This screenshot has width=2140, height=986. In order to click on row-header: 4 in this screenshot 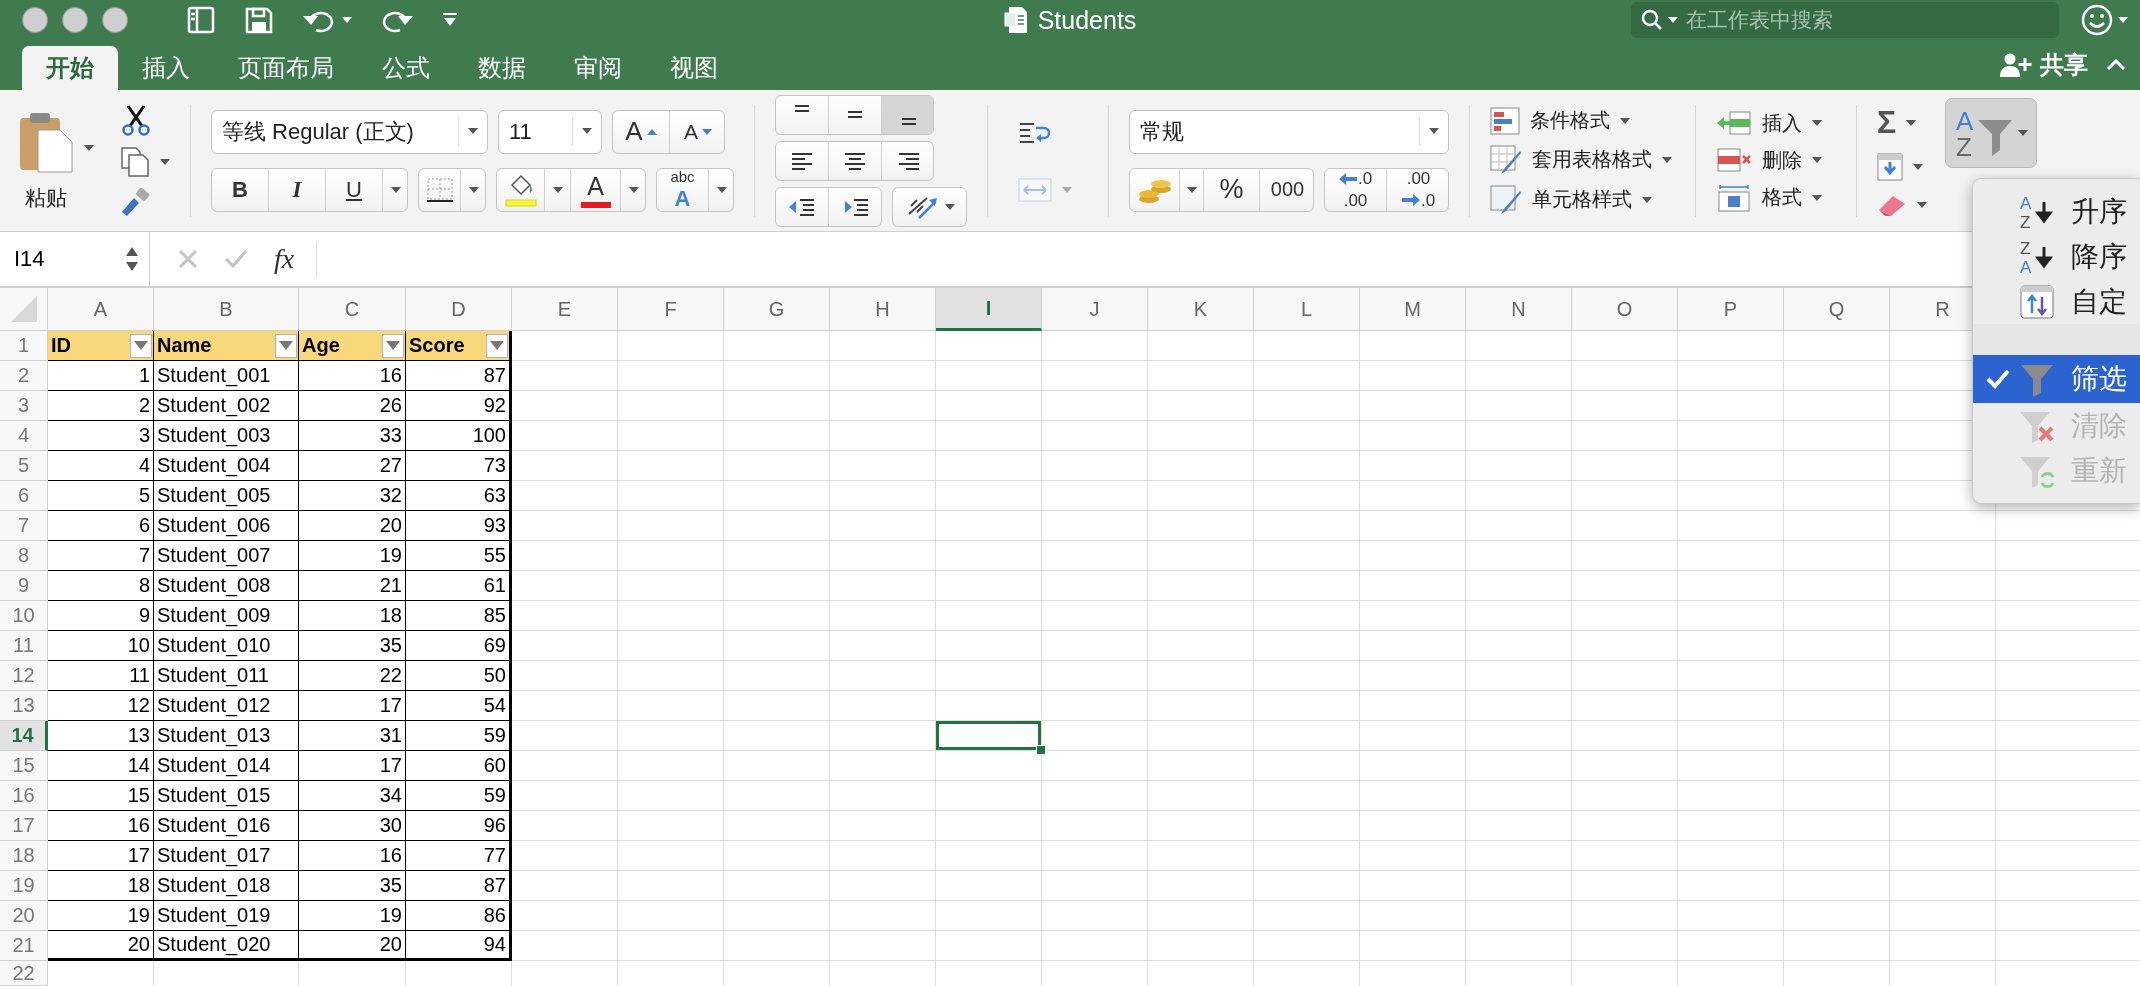, I will do `click(24, 436)`.